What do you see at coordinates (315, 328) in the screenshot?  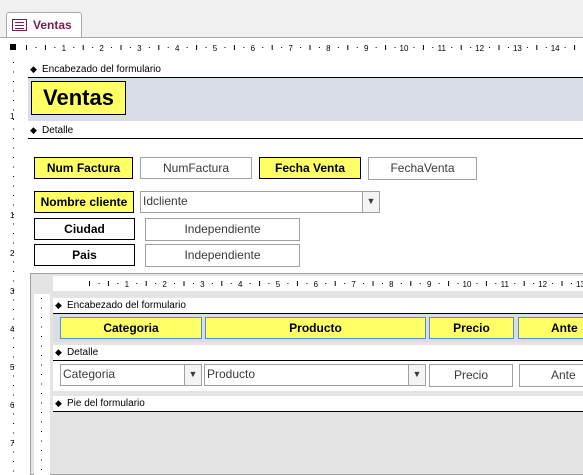 I see `column-header-producto: Producto` at bounding box center [315, 328].